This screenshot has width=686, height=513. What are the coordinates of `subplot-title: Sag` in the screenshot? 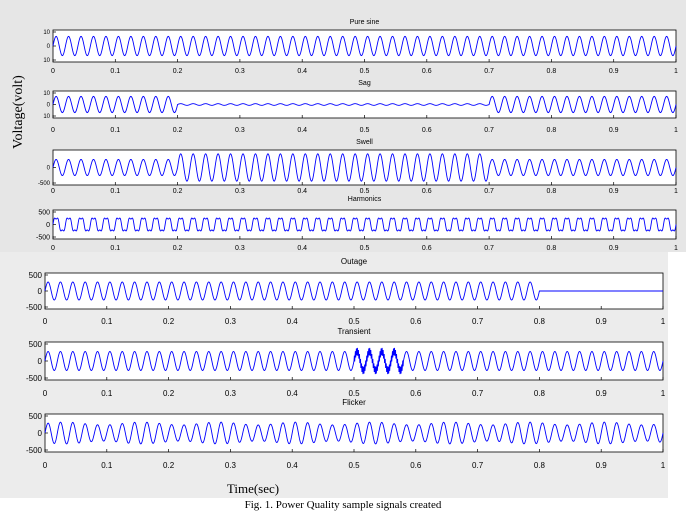 It's located at (364, 83).